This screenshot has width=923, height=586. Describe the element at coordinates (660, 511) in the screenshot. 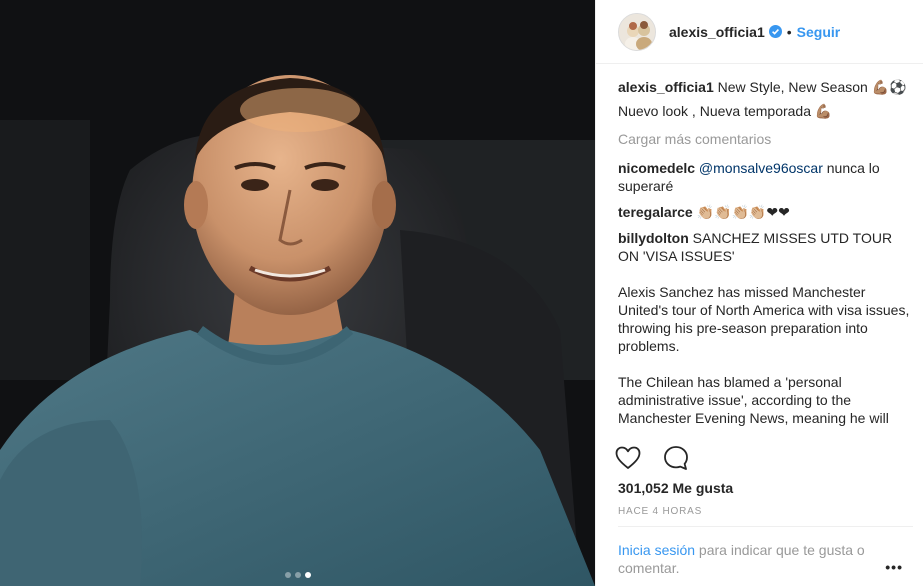

I see `post-timestamp: HACE 4 HORAS` at that location.